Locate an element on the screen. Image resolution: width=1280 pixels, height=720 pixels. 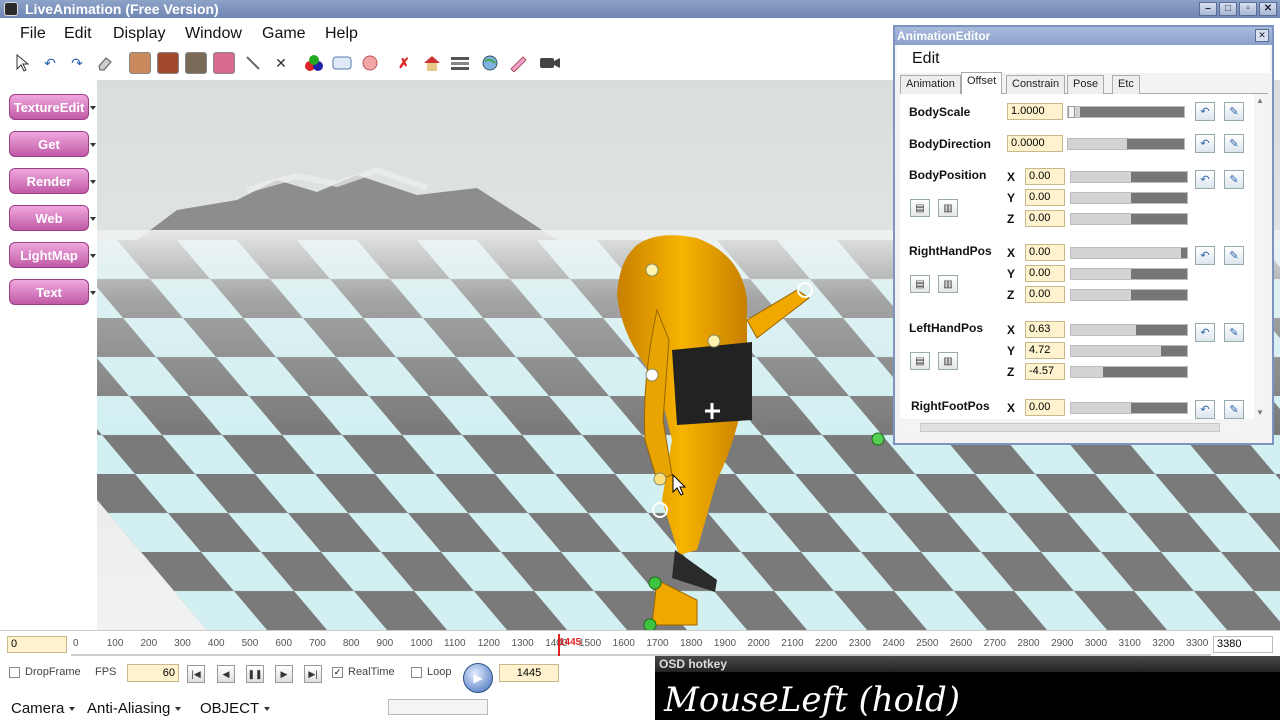
undo-icon: ↶ is located at coordinates (50, 63).